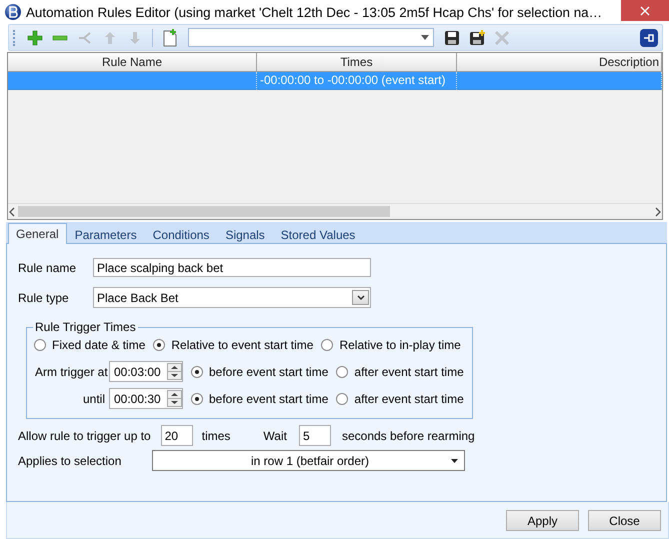  I want to click on selection-dropdown: in row 1 (betfair order), so click(308, 460).